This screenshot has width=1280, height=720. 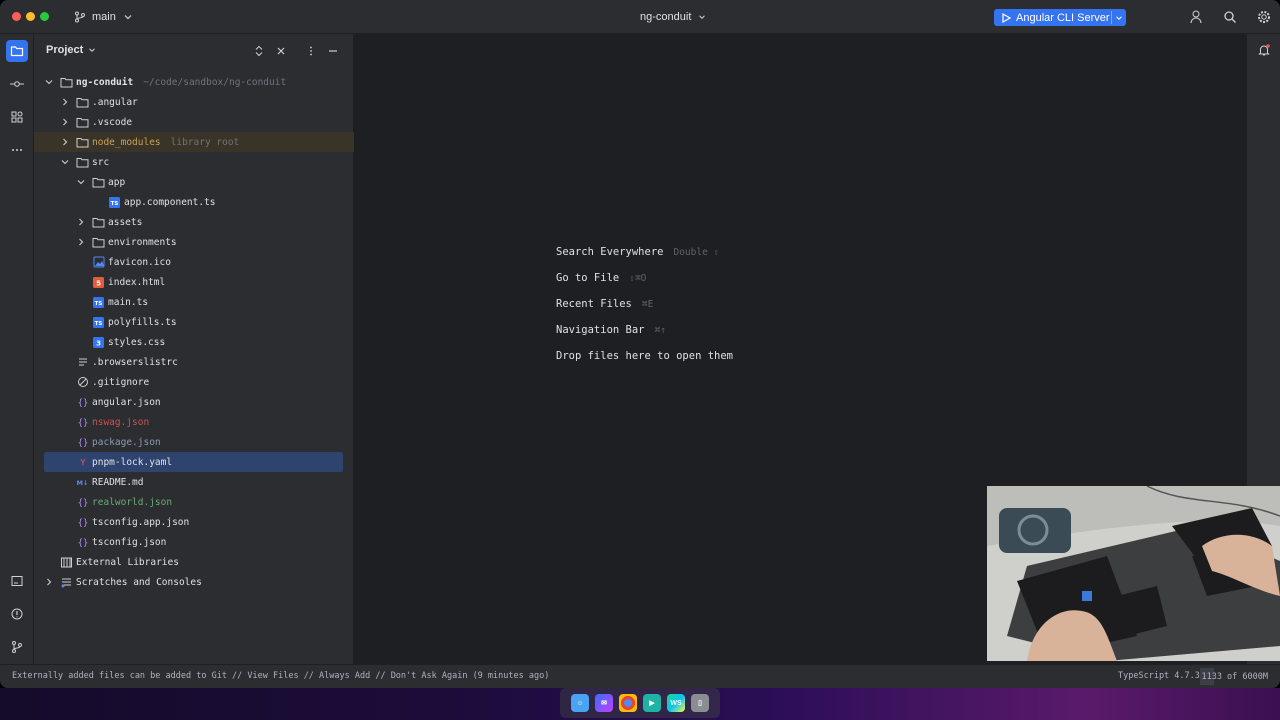 I want to click on tree-item-name: README.md, so click(x=118, y=482).